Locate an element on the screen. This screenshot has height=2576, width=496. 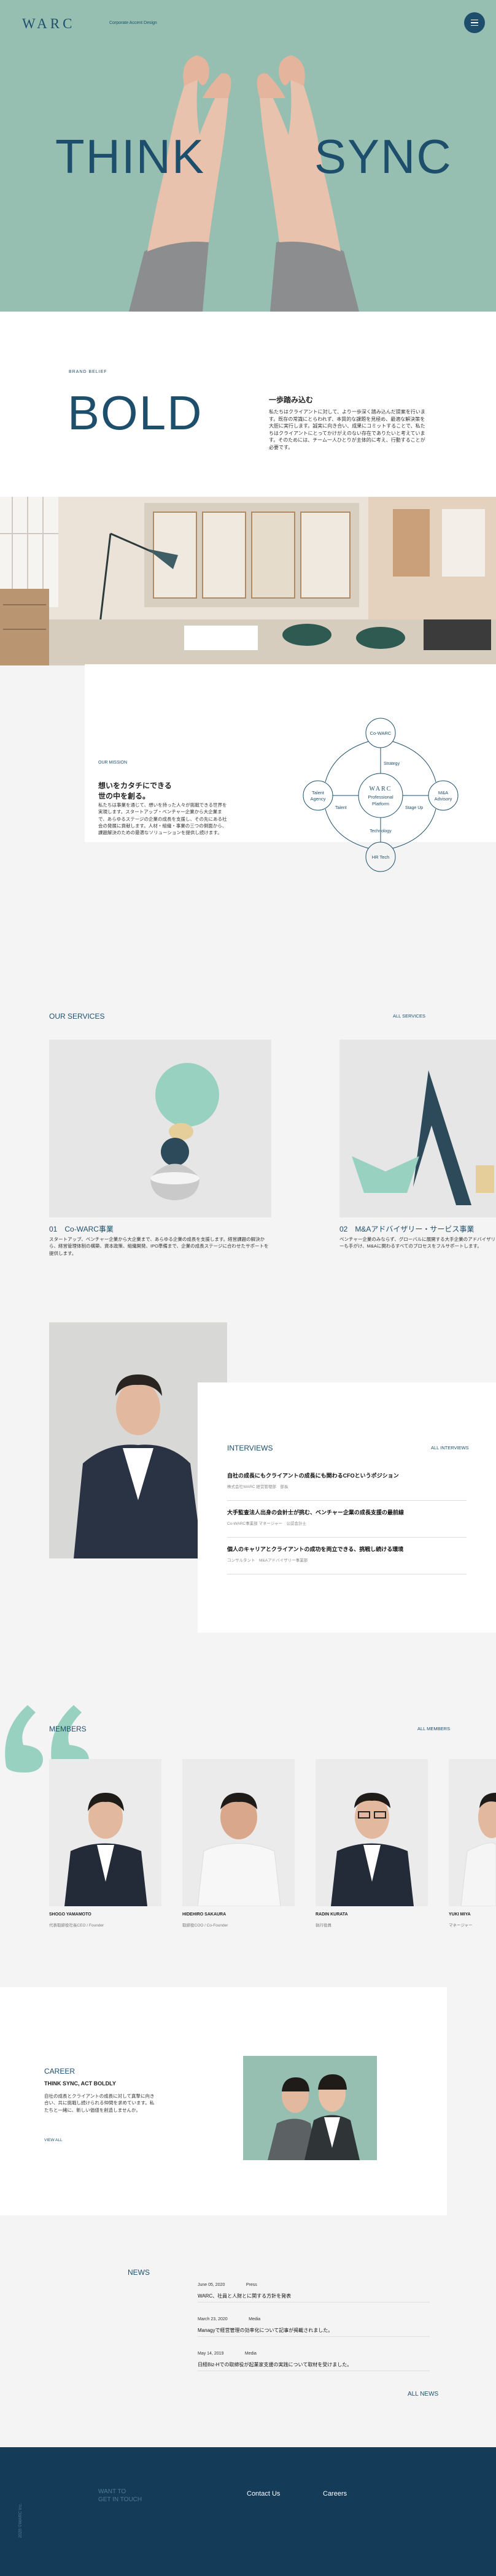
hero-word-right: SYNC is located at coordinates (383, 156).